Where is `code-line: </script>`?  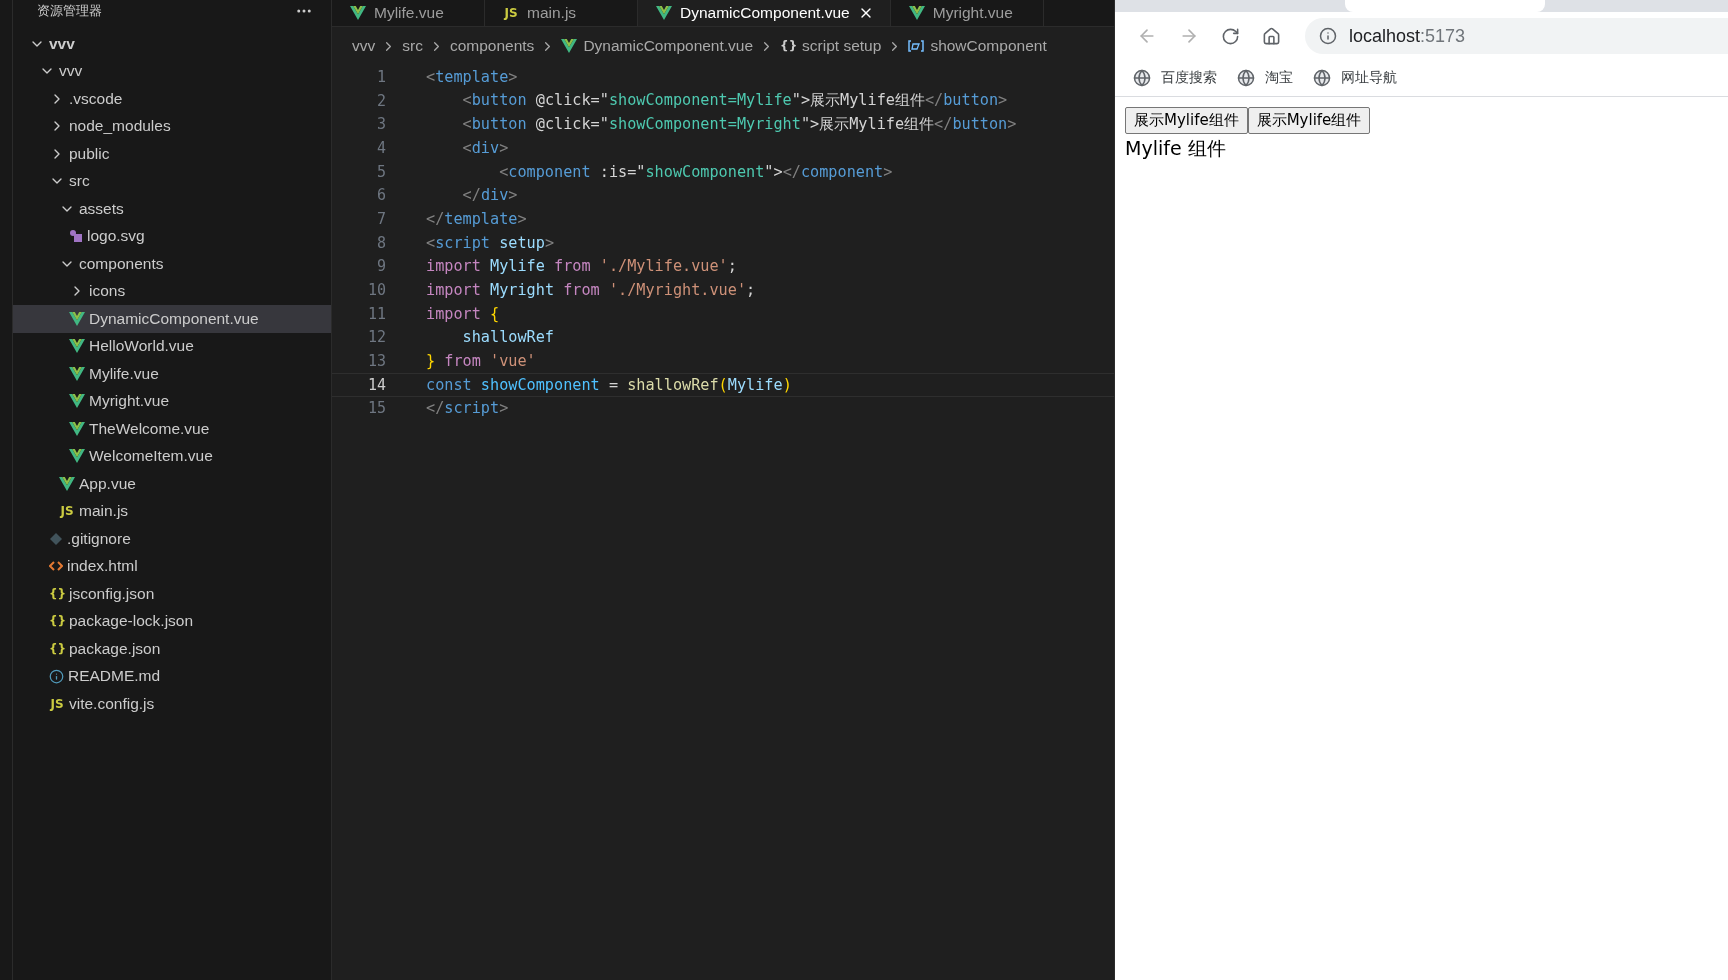 code-line: </script> is located at coordinates (467, 408).